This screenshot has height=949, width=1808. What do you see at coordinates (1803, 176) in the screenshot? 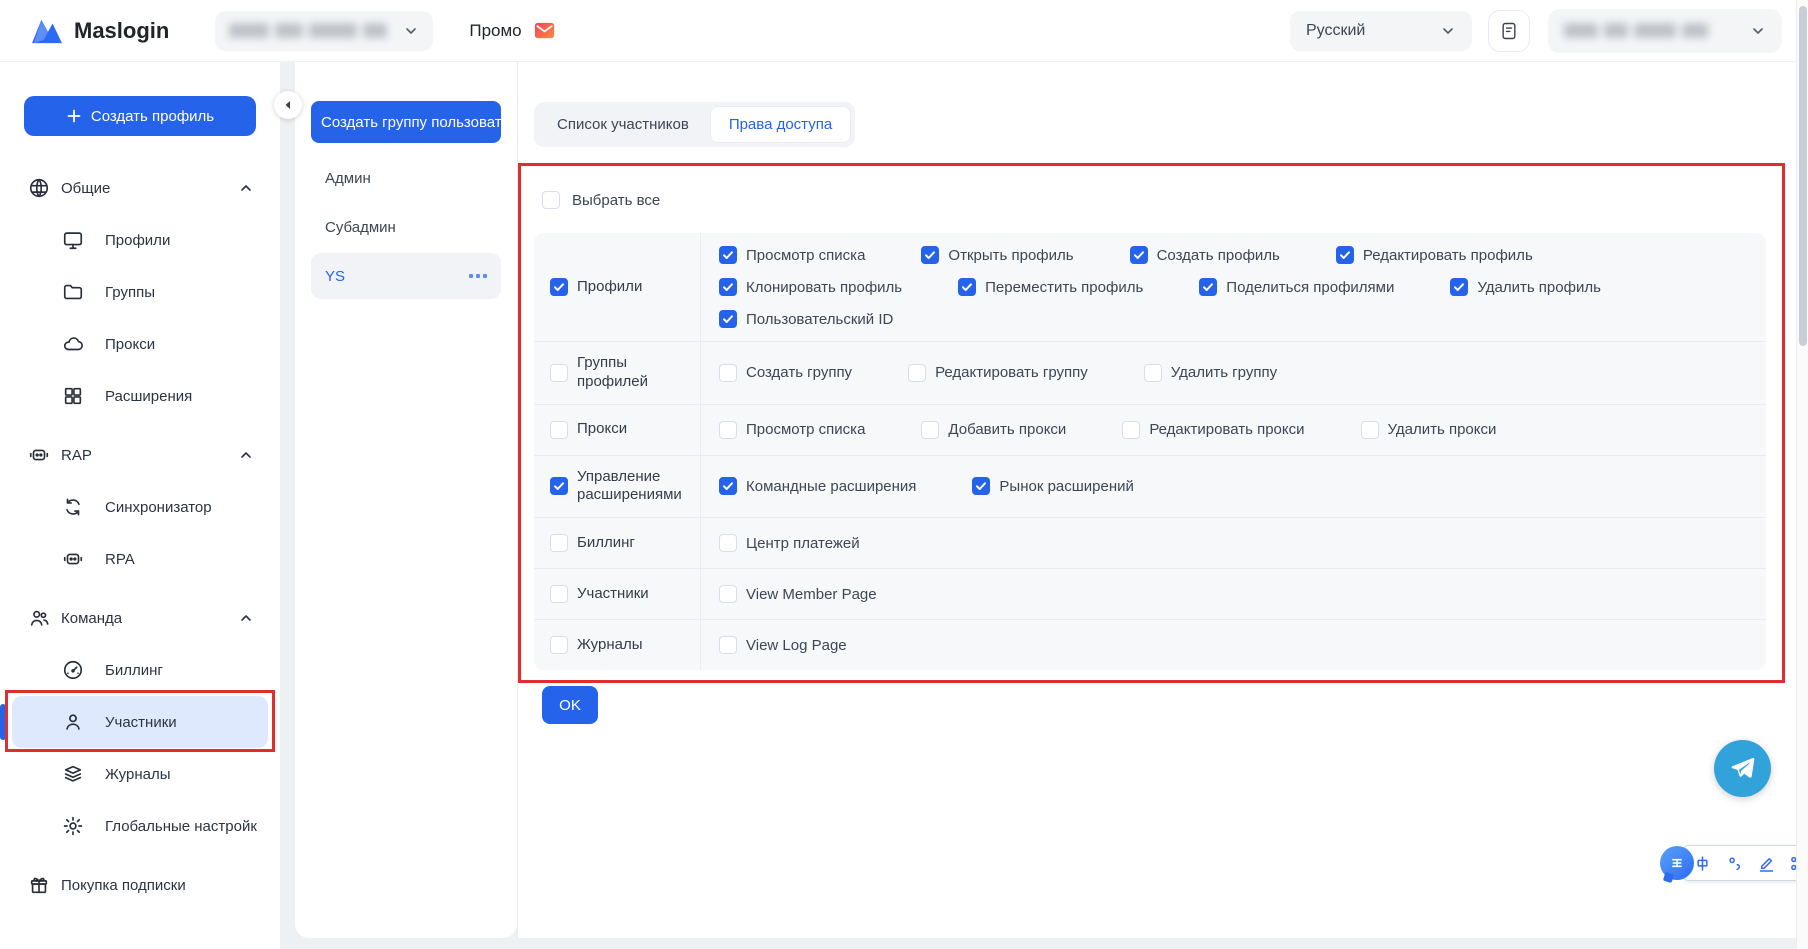
I see `scrollbar-thumb` at bounding box center [1803, 176].